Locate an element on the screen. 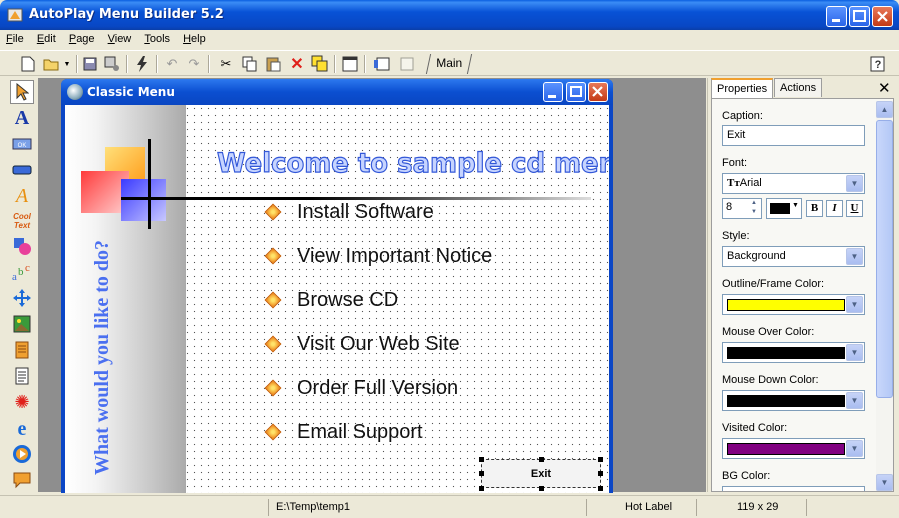  document-tool is located at coordinates (22, 350).